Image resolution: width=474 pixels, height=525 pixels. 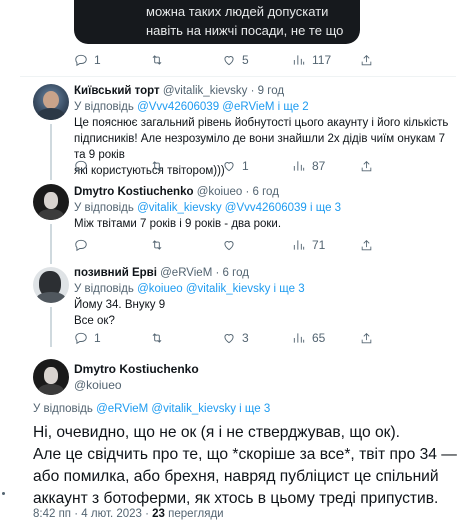 I want to click on tweet-actions: 71, so click(x=223, y=245).